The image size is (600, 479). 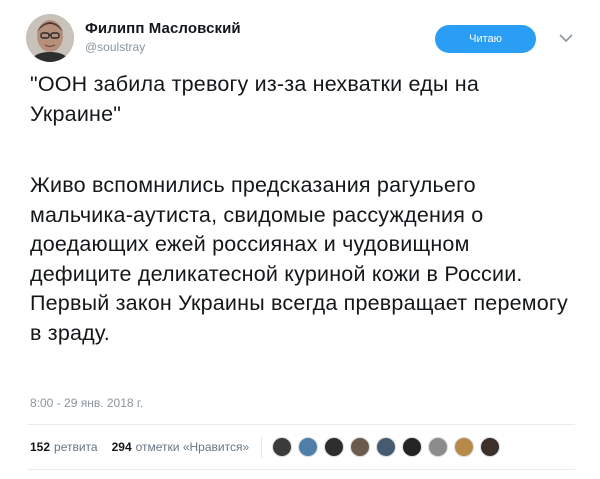 I want to click on likes-label: отметки «Нравится», so click(x=193, y=447).